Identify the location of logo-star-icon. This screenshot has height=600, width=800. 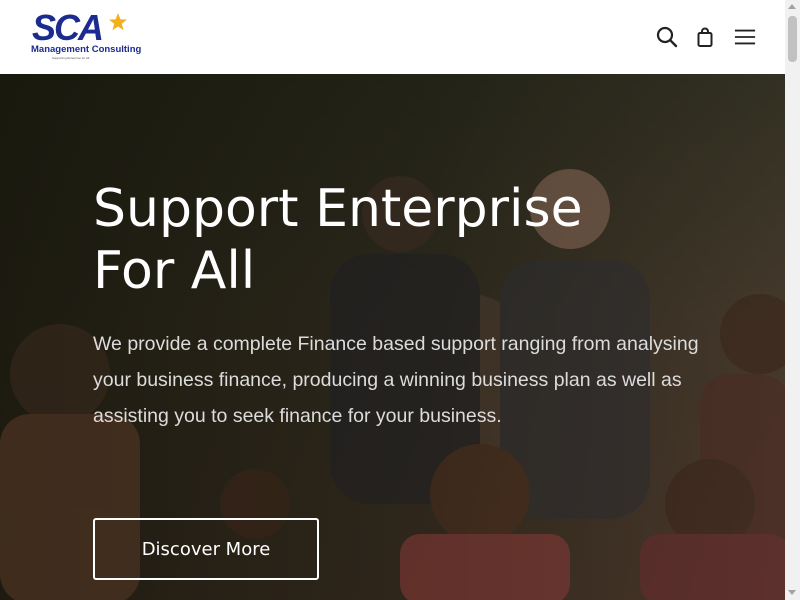
(118, 22).